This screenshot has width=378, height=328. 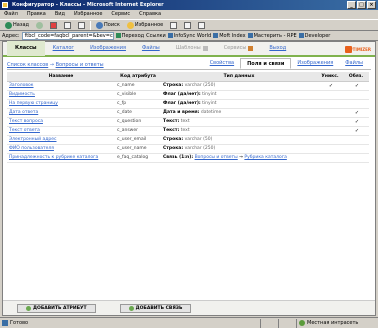 I want to click on tab-divider, so click(x=189, y=69).